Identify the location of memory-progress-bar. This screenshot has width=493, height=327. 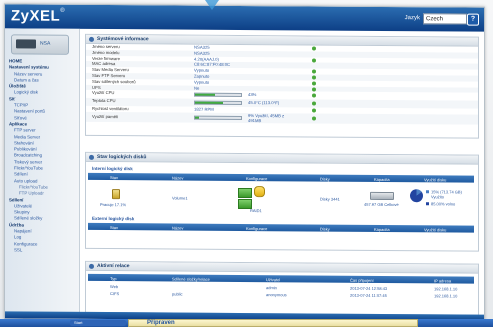
(218, 118).